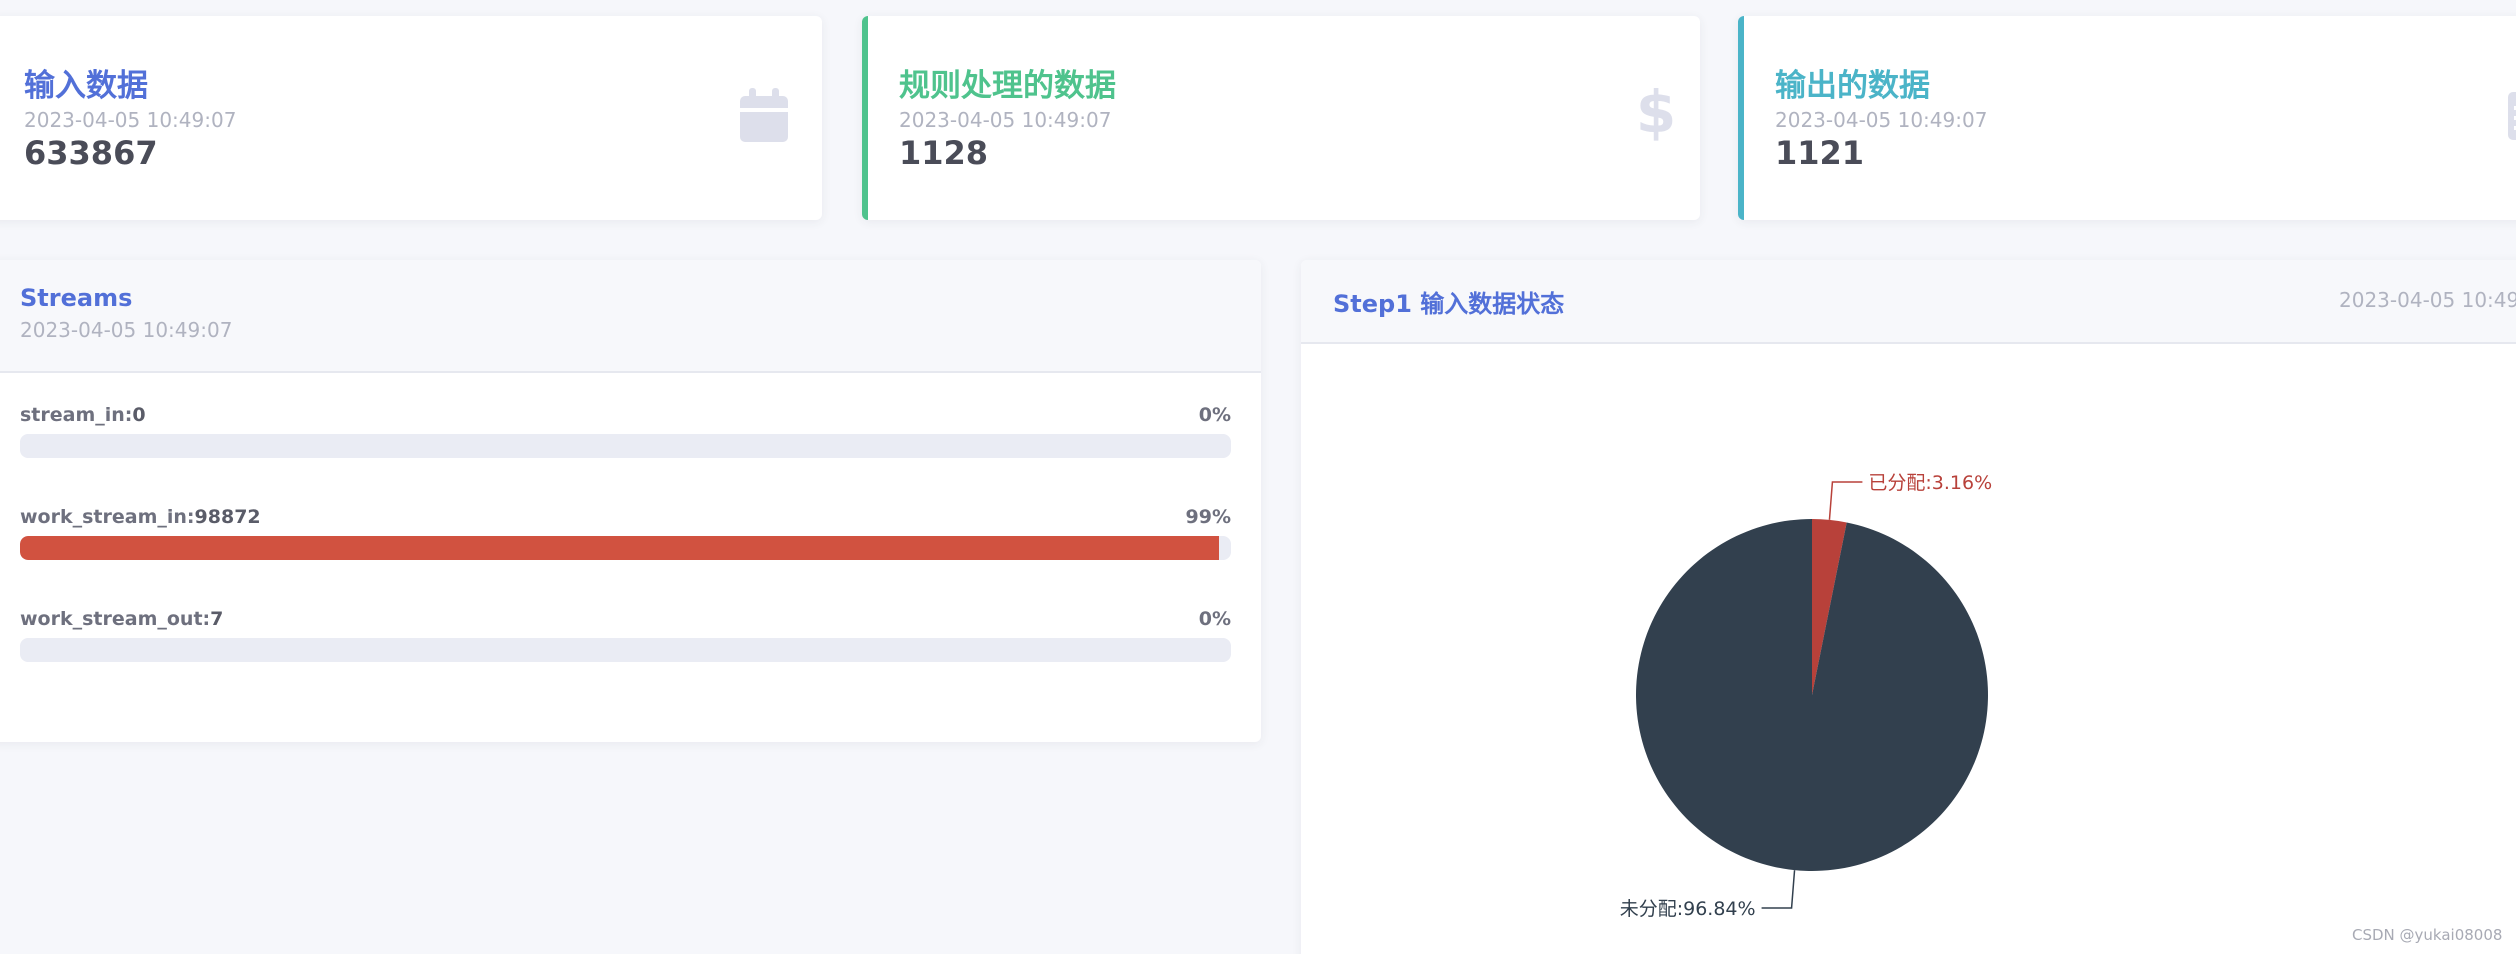 The image size is (2516, 954). Describe the element at coordinates (764, 117) in the screenshot. I see `calendar-icon` at that location.